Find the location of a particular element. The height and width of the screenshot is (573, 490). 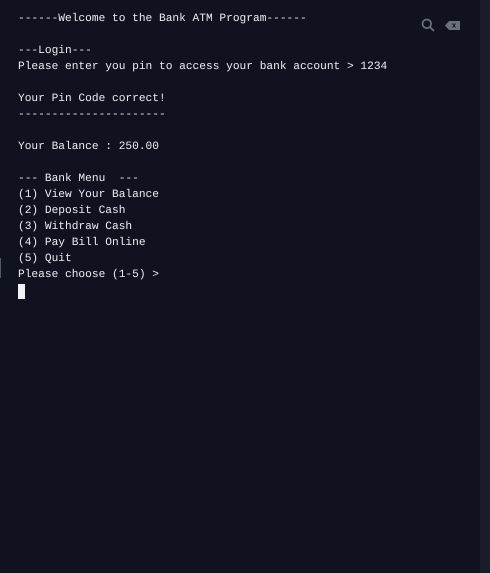

console-line: Please choose (1-5) > is located at coordinates (88, 275).